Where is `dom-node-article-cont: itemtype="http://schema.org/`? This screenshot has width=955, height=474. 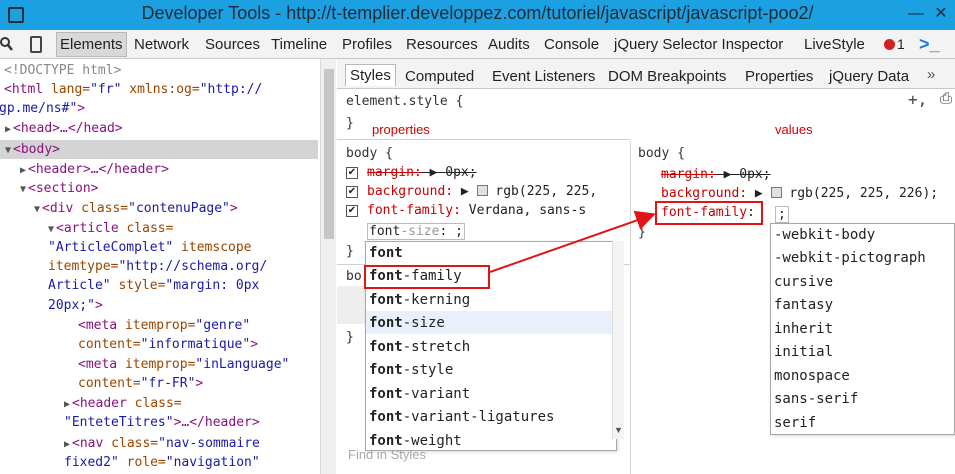
dom-node-article-cont: itemtype="http://schema.org/ is located at coordinates (157, 266).